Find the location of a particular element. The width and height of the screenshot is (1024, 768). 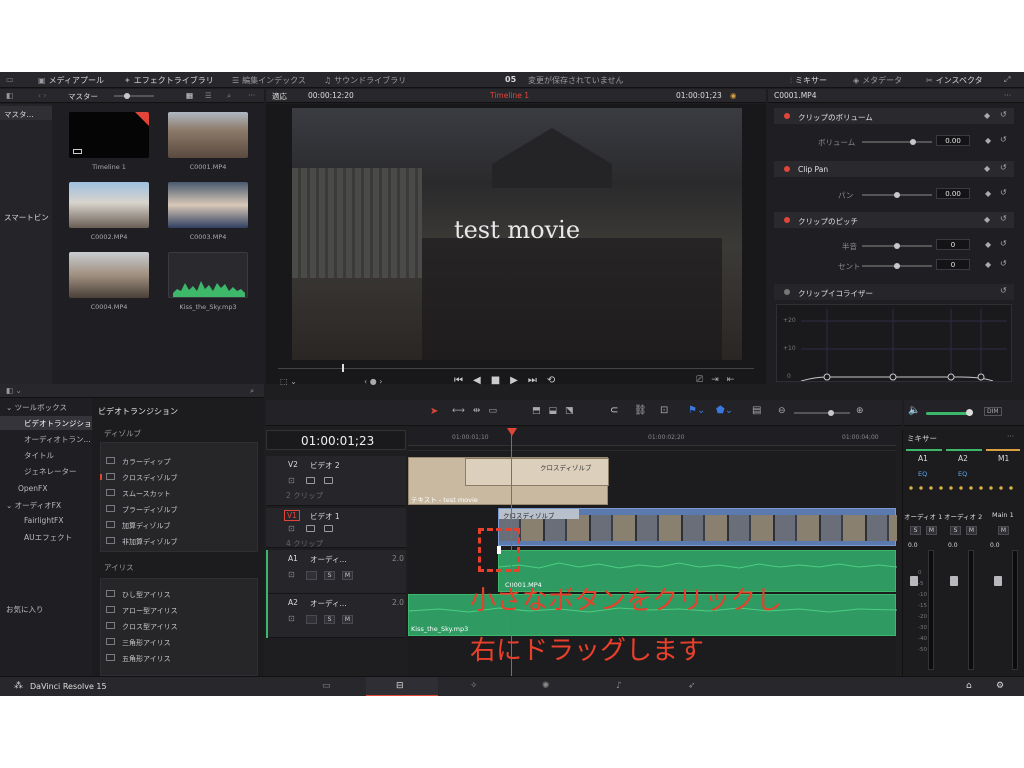

tree-item-label: OpenFX is located at coordinates (32, 488).